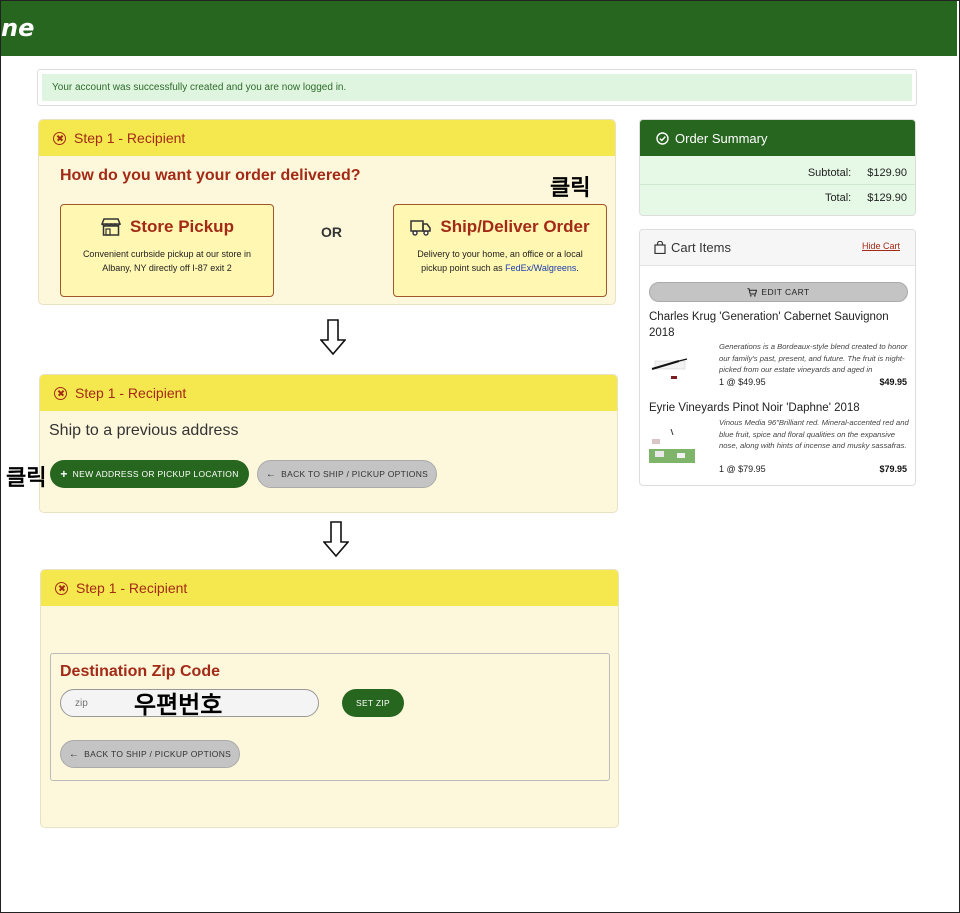  Describe the element at coordinates (327, 138) in the screenshot. I see `step1-header: Step 1 - Recipient` at that location.